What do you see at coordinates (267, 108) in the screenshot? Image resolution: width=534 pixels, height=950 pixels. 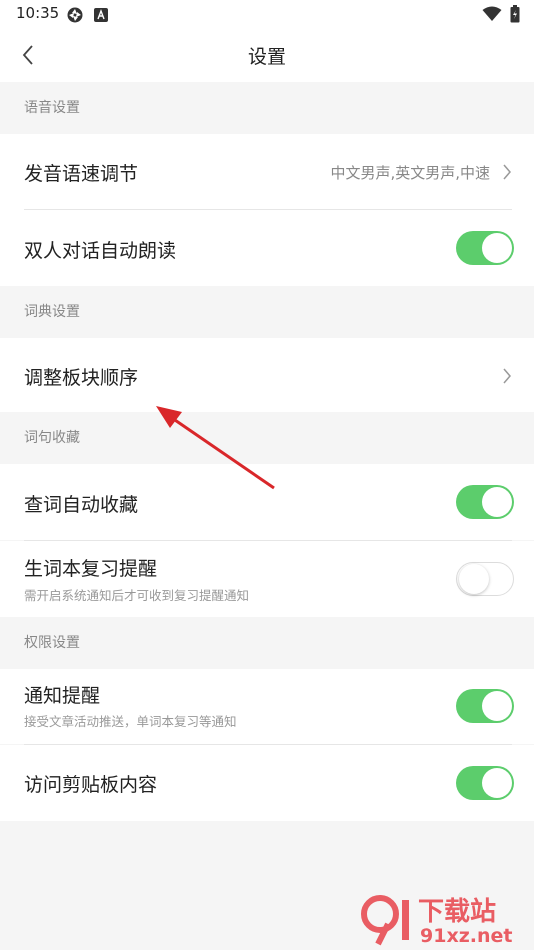 I see `section-header-voice: 语音设置` at bounding box center [267, 108].